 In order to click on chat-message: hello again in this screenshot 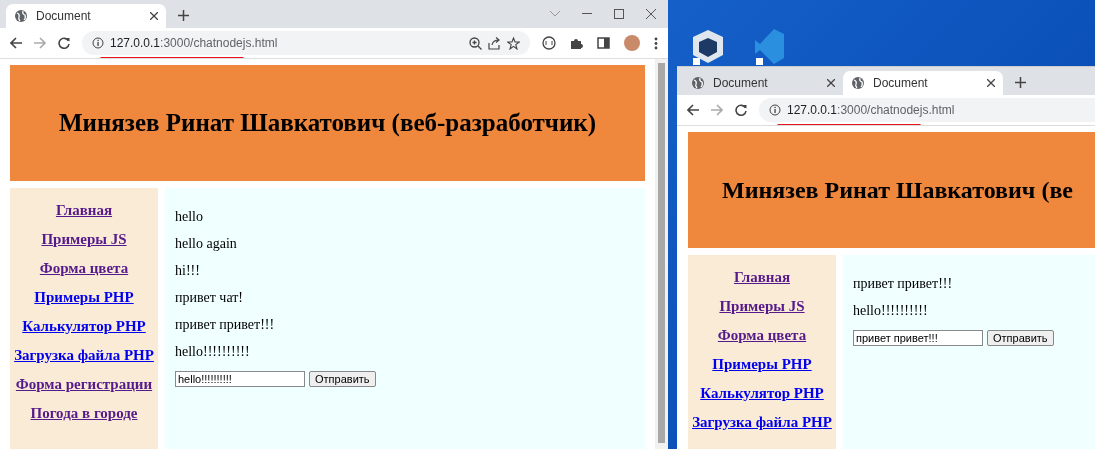, I will do `click(206, 244)`.